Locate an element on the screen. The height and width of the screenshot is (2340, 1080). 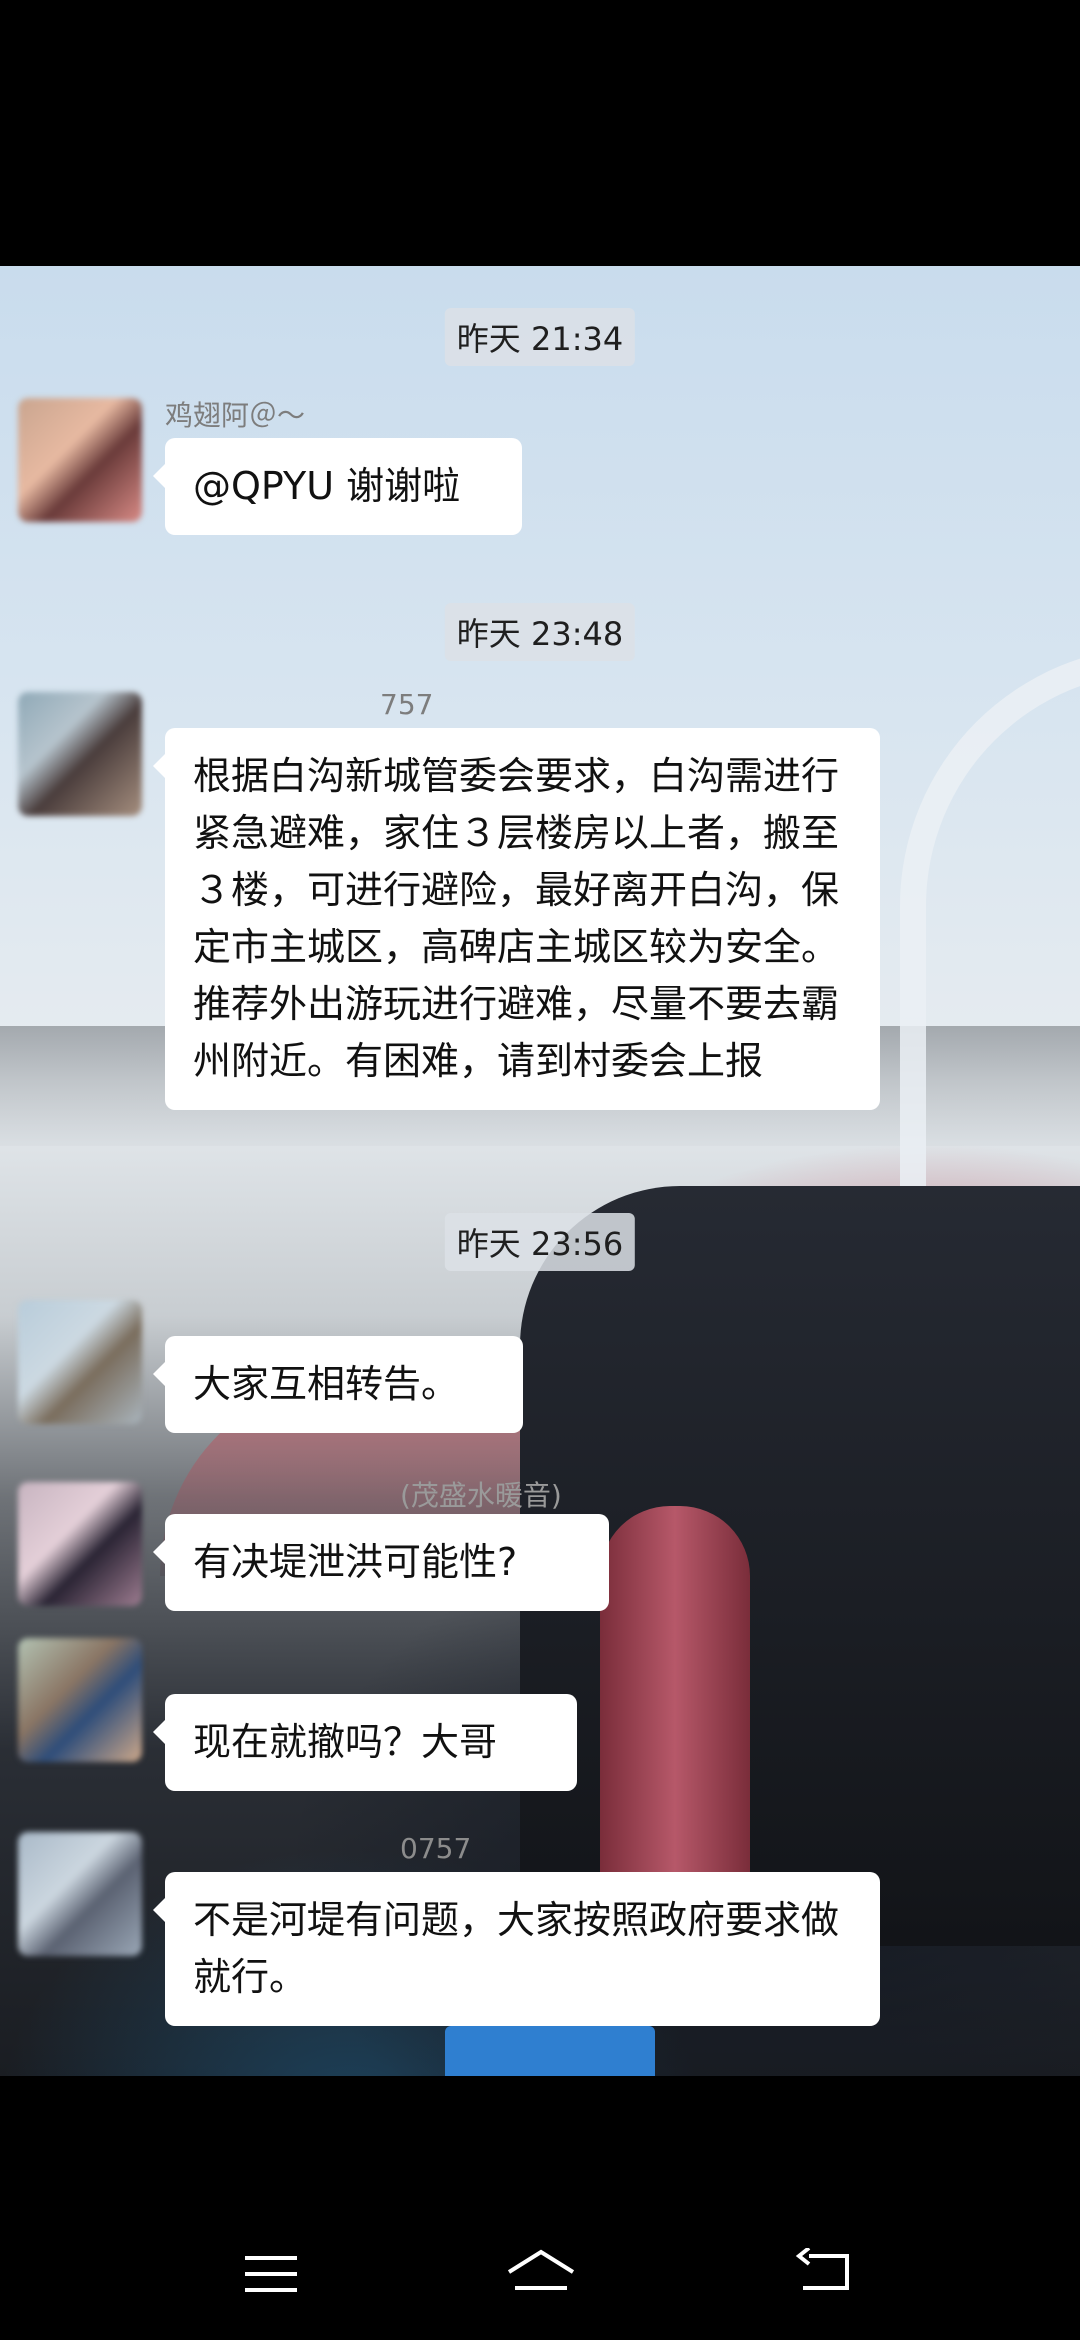
timestamp: 昨天 21:34 is located at coordinates (540, 337).